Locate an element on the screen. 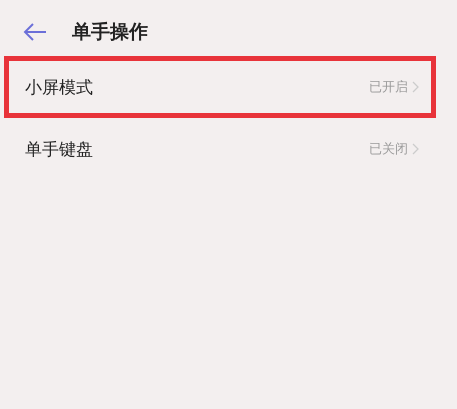 The image size is (457, 409). setting-value: 已关闭 is located at coordinates (388, 149).